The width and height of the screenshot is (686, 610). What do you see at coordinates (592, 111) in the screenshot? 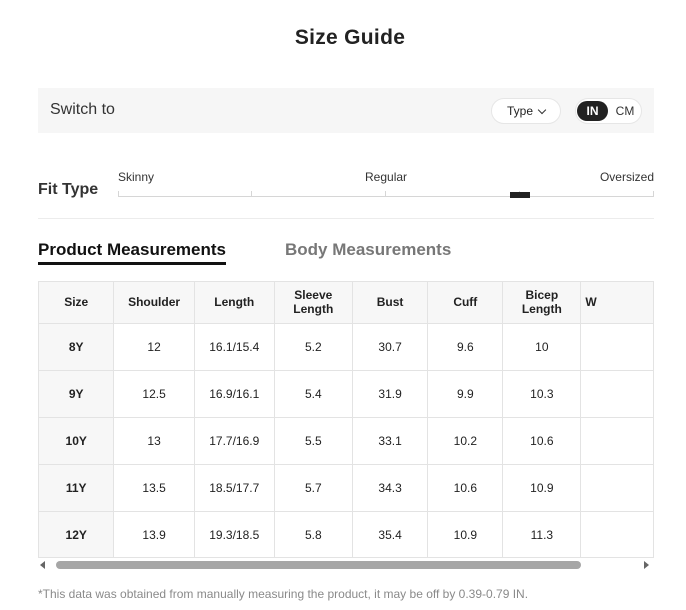
I see `unit-in-button: IN` at bounding box center [592, 111].